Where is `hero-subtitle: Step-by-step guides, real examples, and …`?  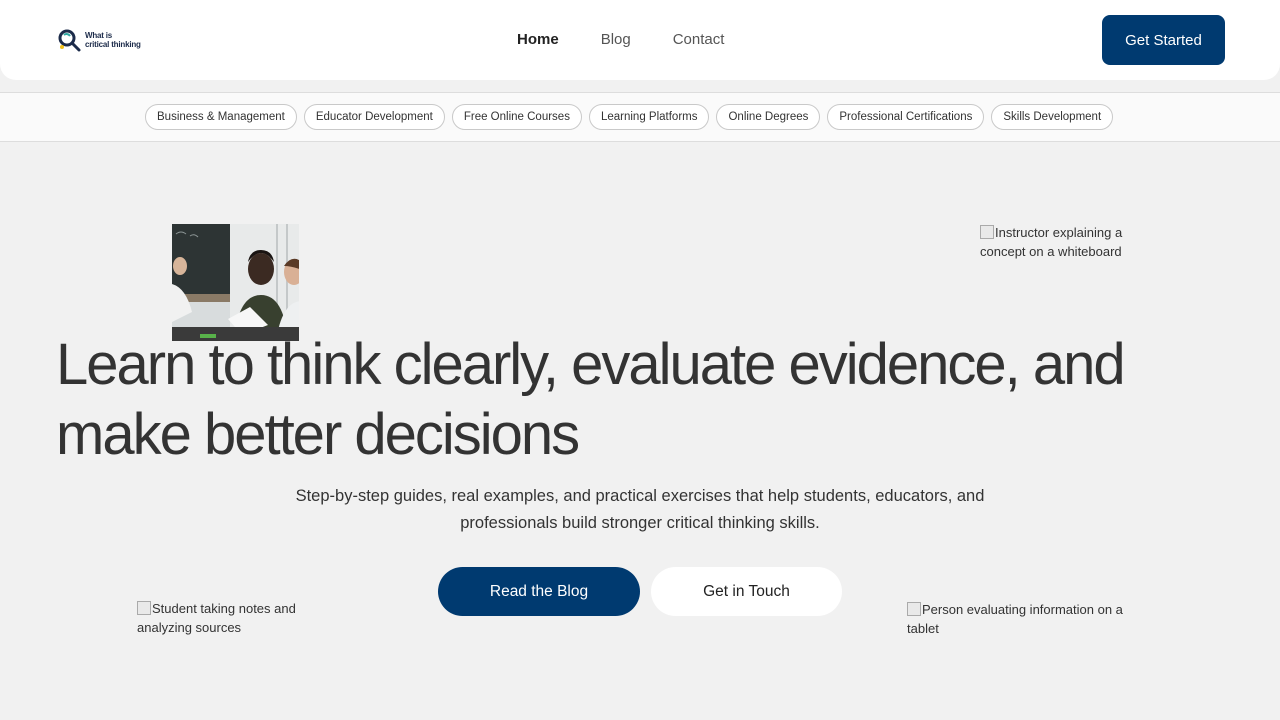
hero-subtitle: Step-by-step guides, real examples, and … is located at coordinates (640, 509).